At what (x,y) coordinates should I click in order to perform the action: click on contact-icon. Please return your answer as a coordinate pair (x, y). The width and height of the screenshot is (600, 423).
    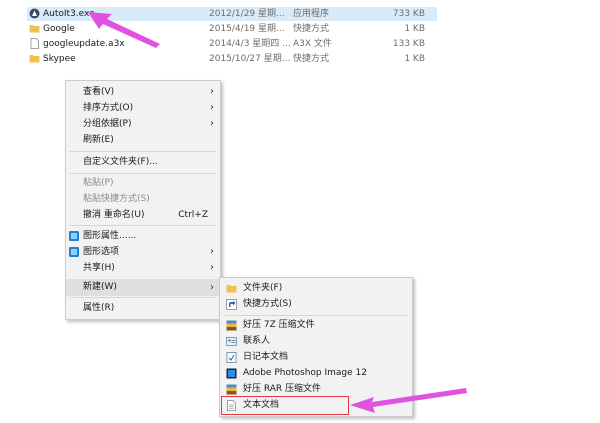
    Looking at the image, I should click on (231, 341).